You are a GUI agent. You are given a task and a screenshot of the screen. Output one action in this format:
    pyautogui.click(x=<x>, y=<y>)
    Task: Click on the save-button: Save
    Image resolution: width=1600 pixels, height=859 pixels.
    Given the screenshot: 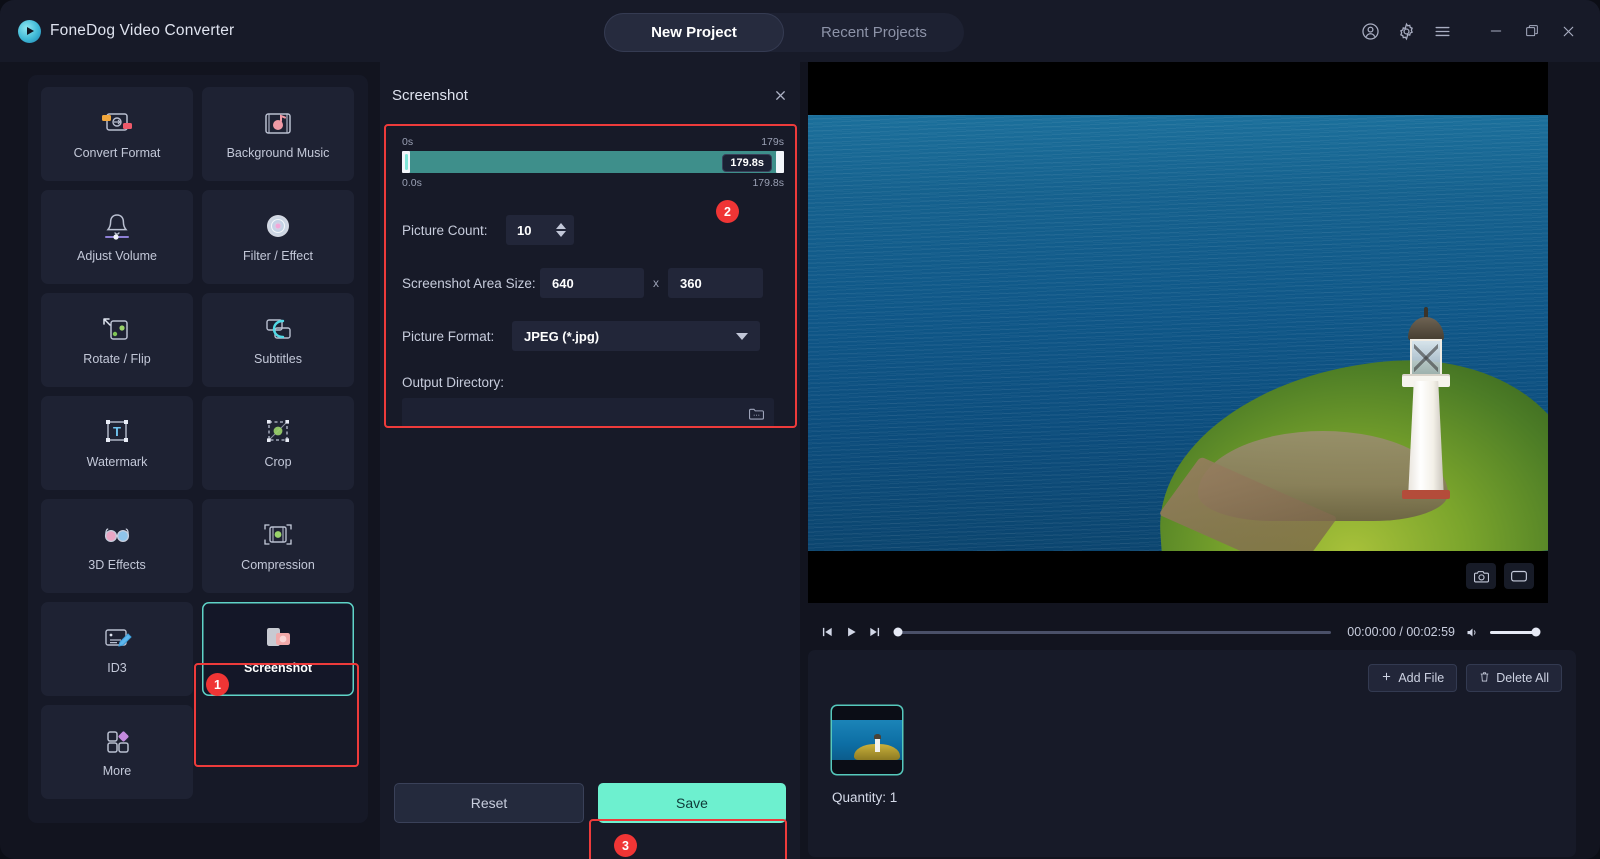 What is the action you would take?
    pyautogui.click(x=692, y=803)
    